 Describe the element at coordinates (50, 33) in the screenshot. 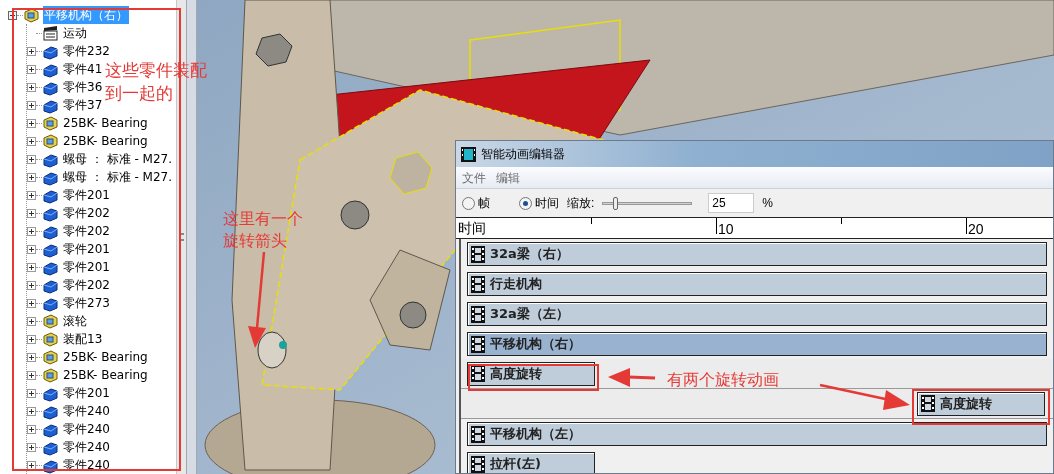

I see `clapperboard-icon` at that location.